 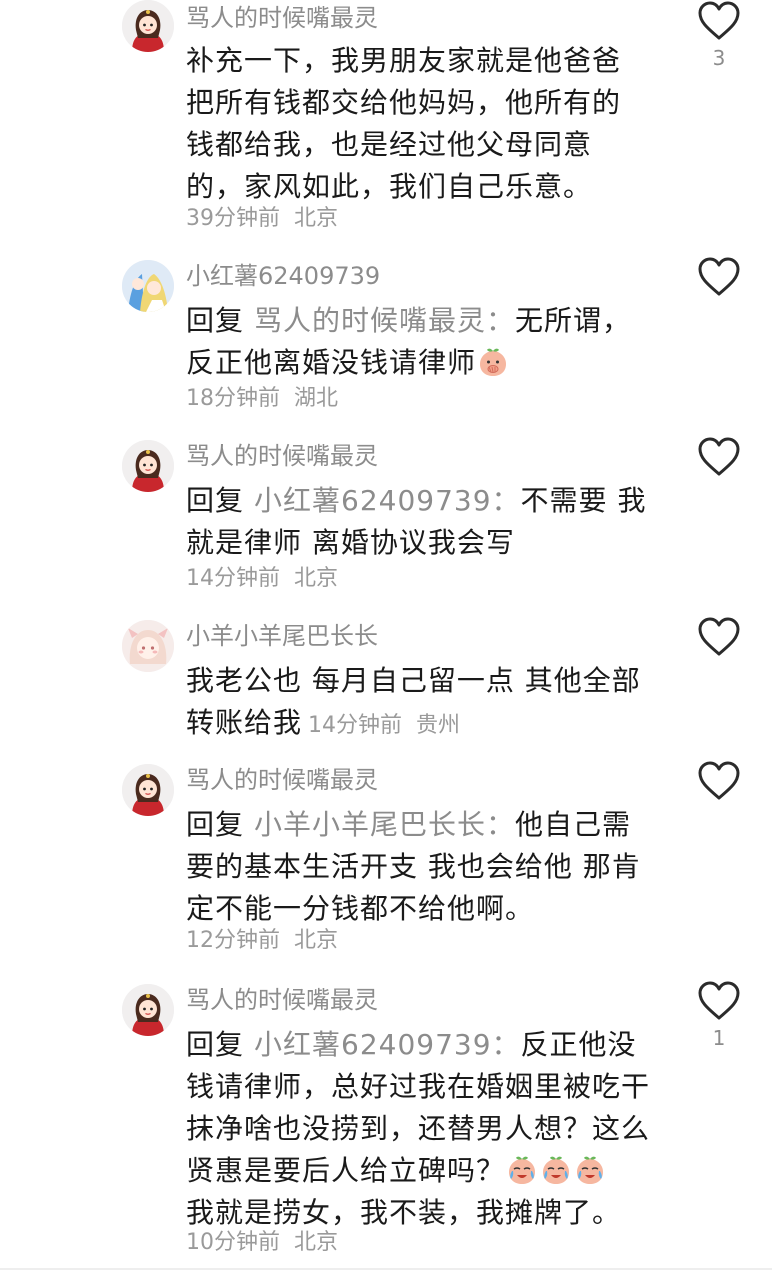 What do you see at coordinates (719, 58) in the screenshot?
I see `like-count: 3` at bounding box center [719, 58].